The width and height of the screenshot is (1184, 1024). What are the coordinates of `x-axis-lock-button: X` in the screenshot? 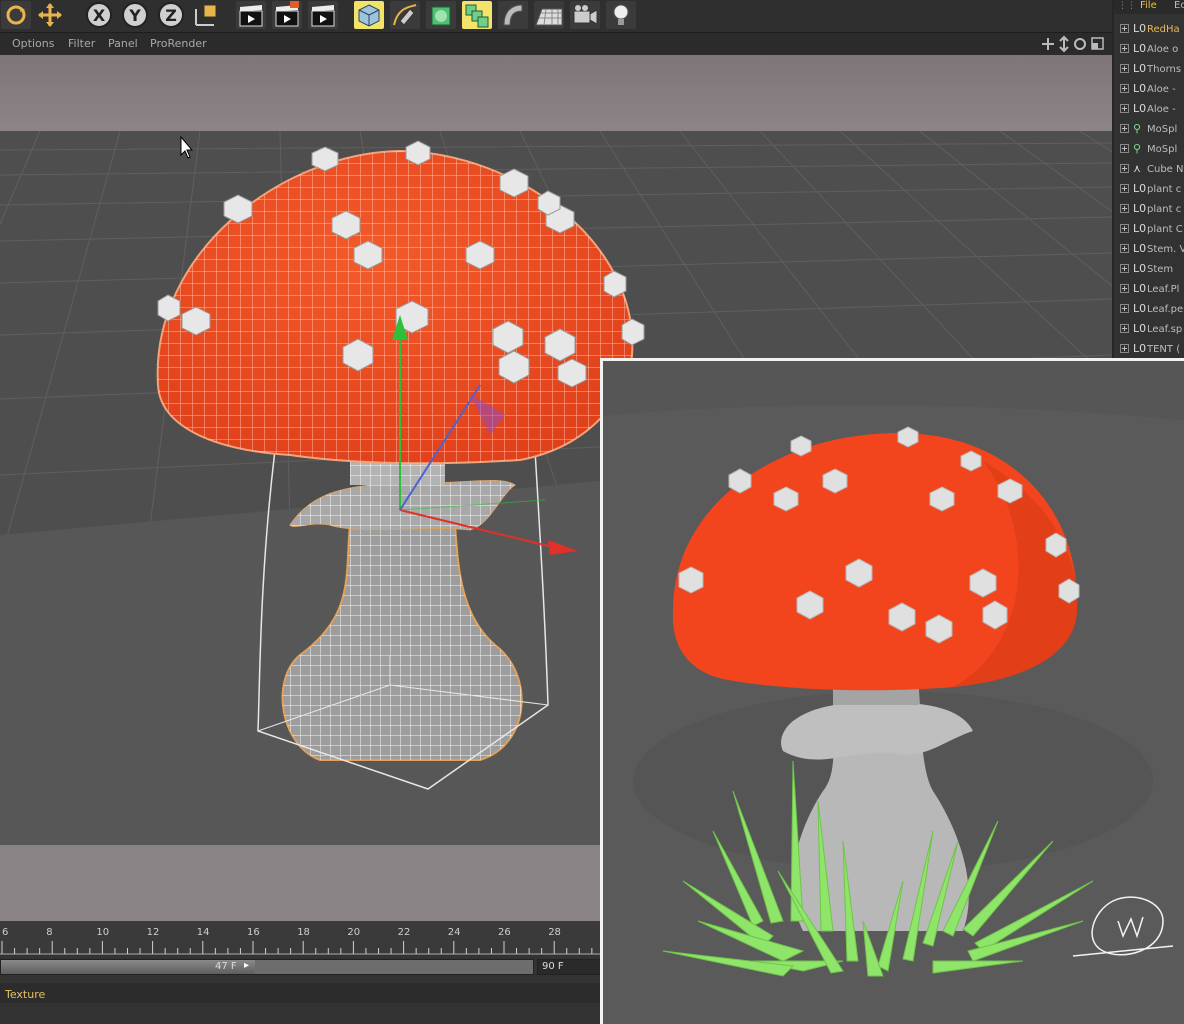 It's located at (99, 15).